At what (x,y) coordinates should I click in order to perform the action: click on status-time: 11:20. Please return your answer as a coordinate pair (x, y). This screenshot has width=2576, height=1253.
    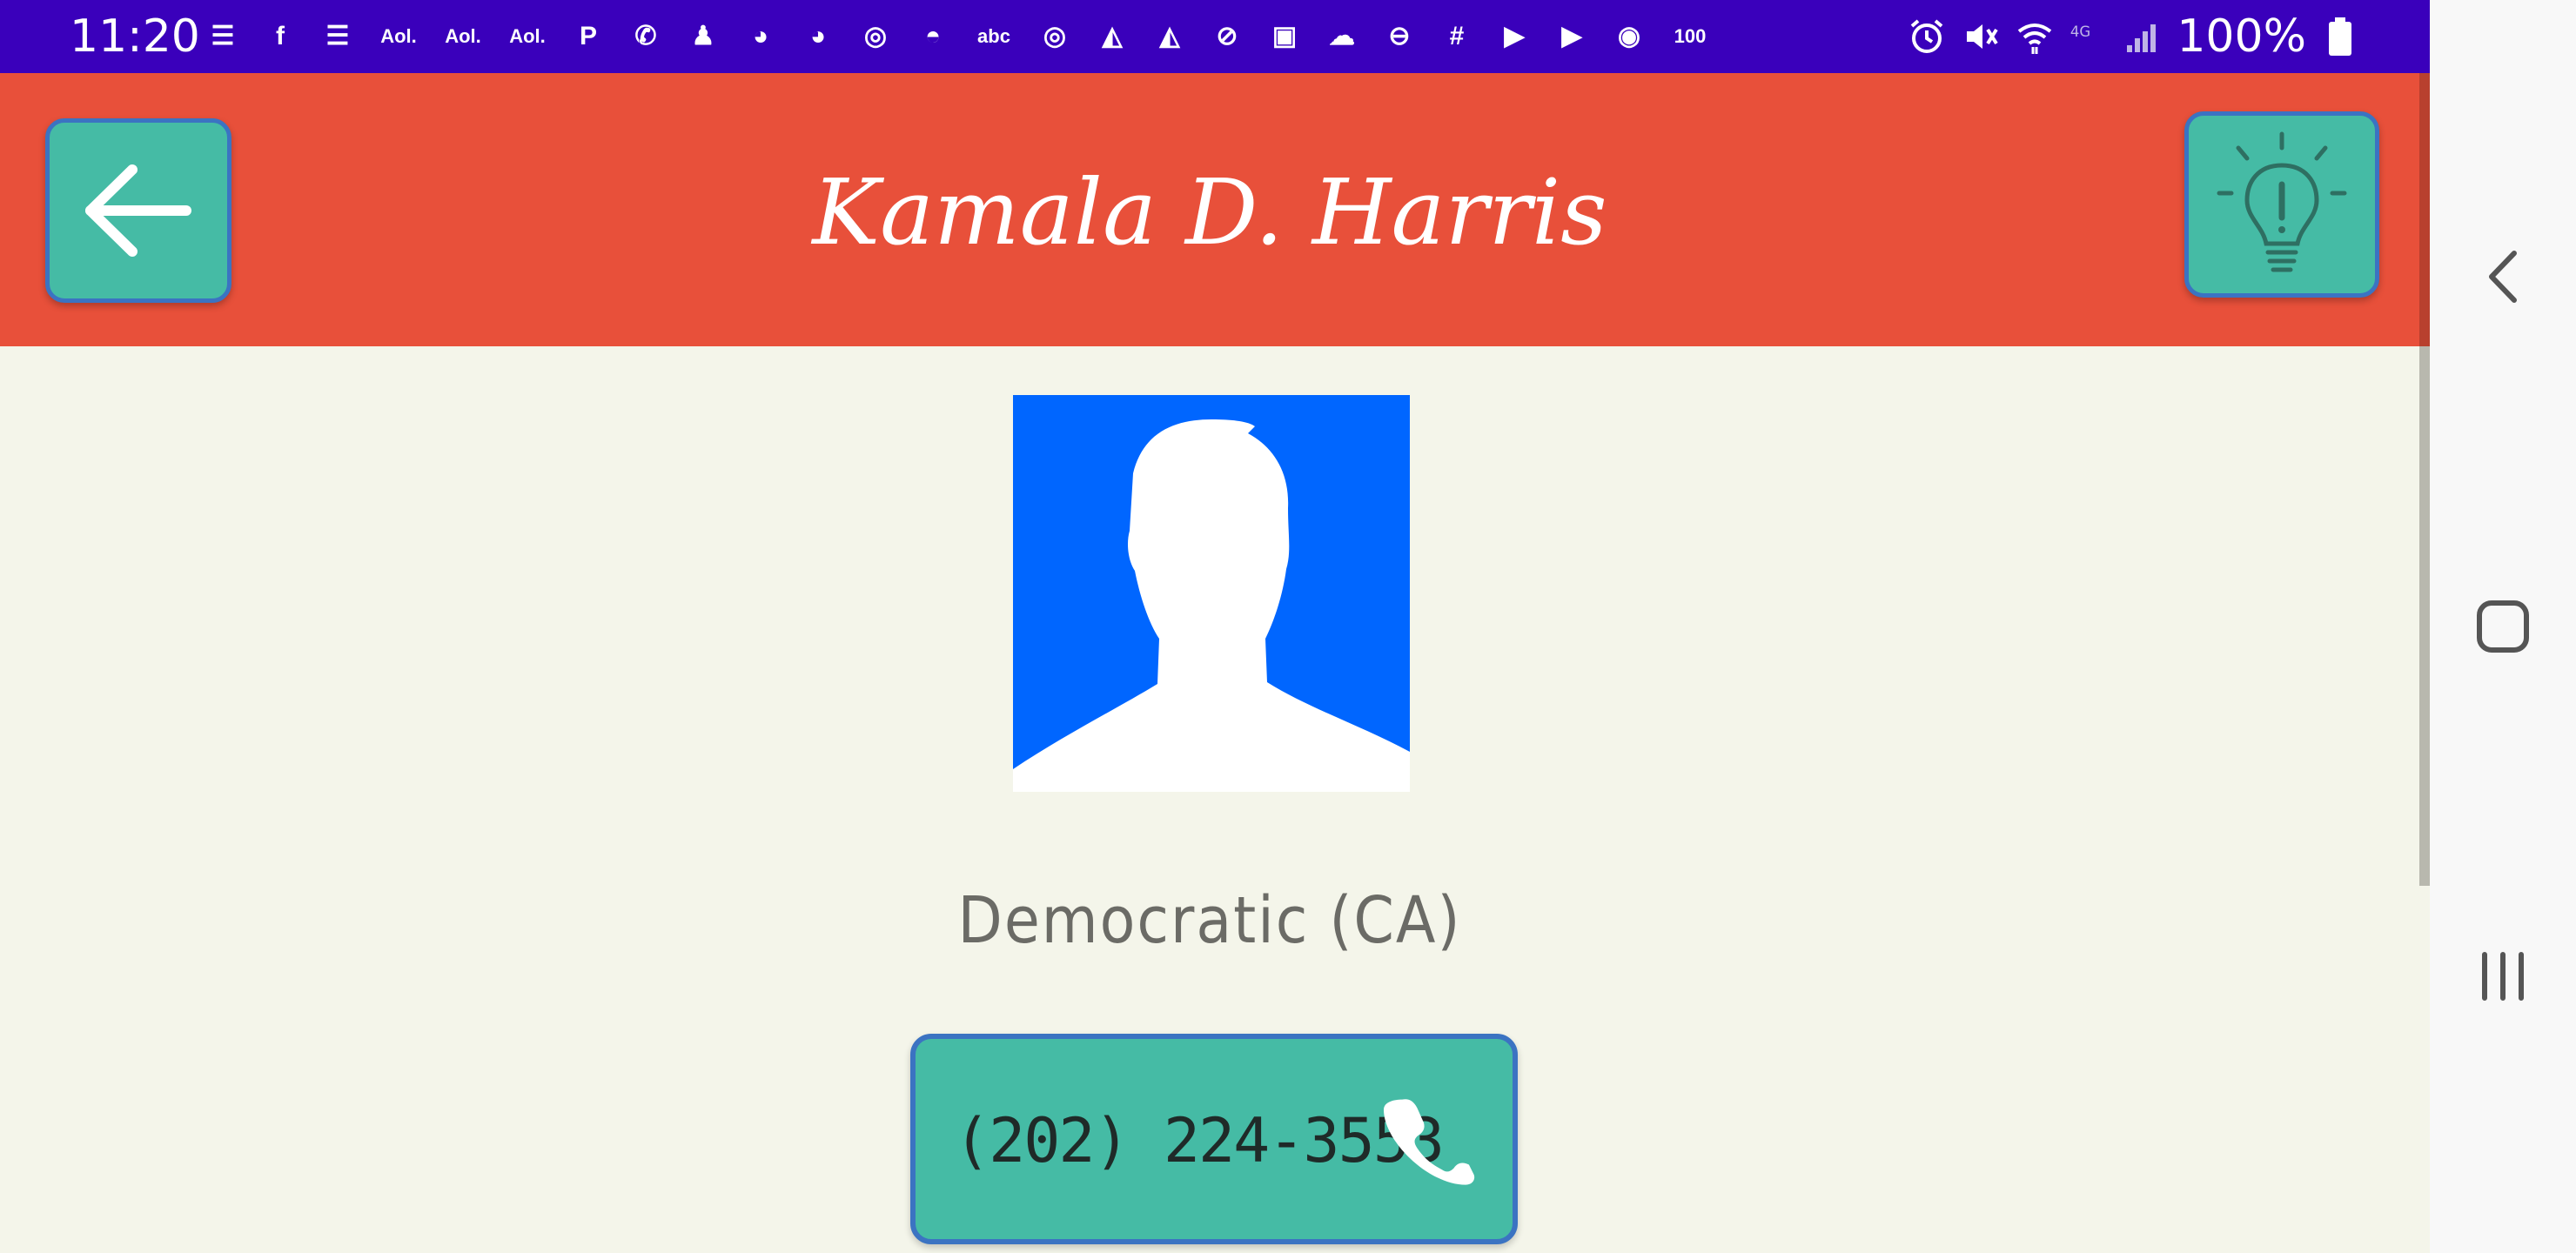
    Looking at the image, I should click on (135, 36).